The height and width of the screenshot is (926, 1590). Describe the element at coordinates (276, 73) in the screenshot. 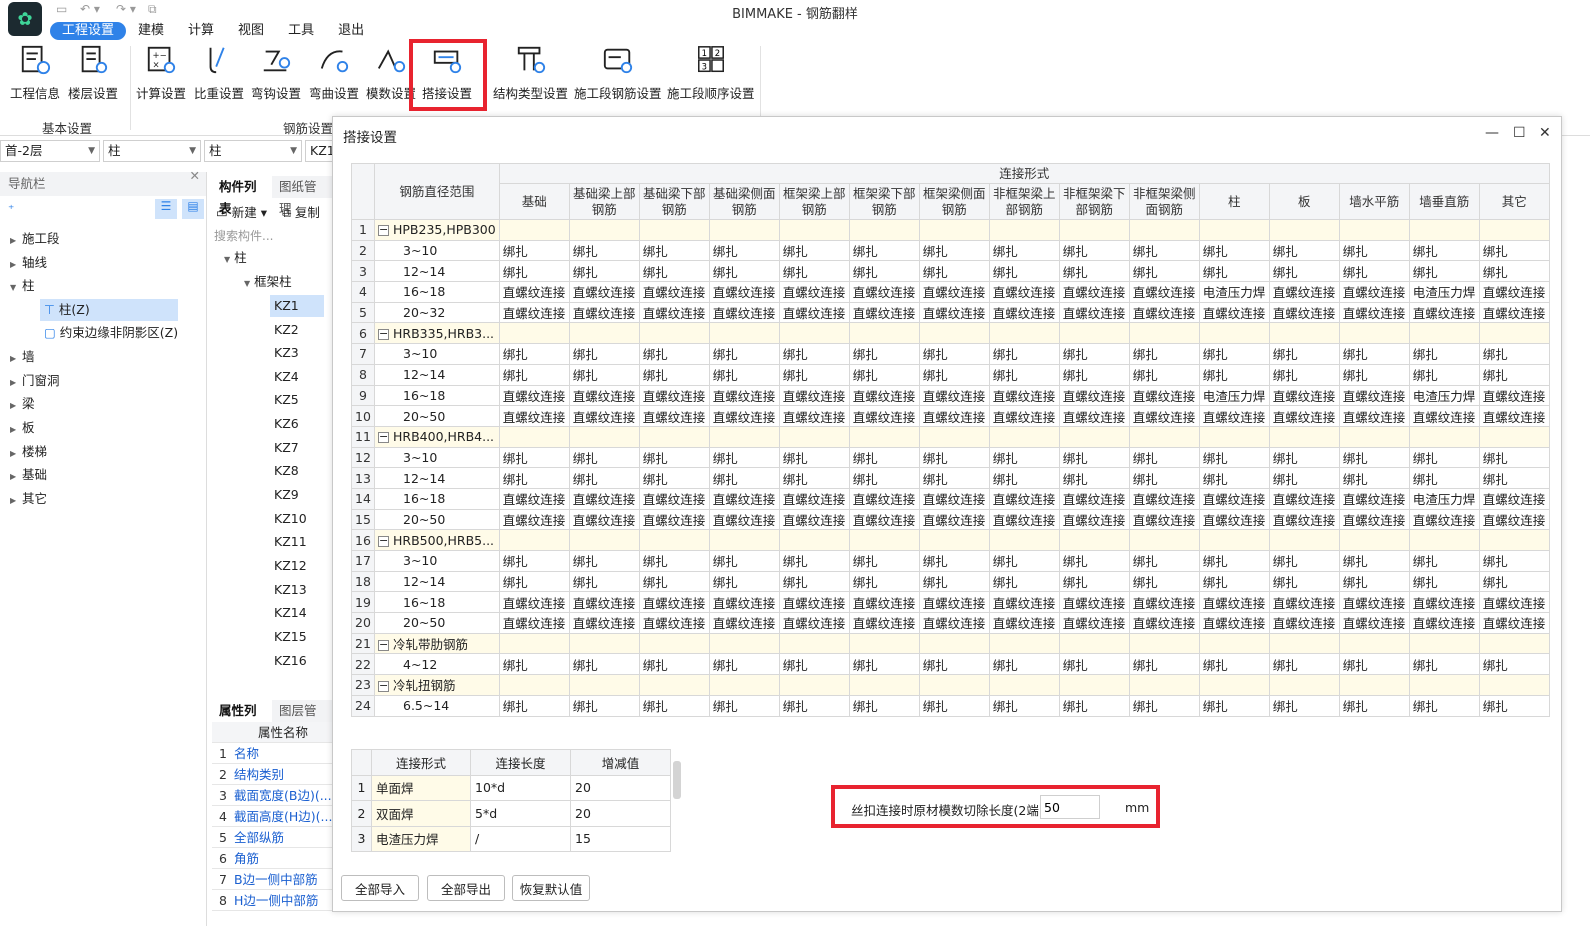

I see `hook-settings-button: 弯钩设置` at that location.